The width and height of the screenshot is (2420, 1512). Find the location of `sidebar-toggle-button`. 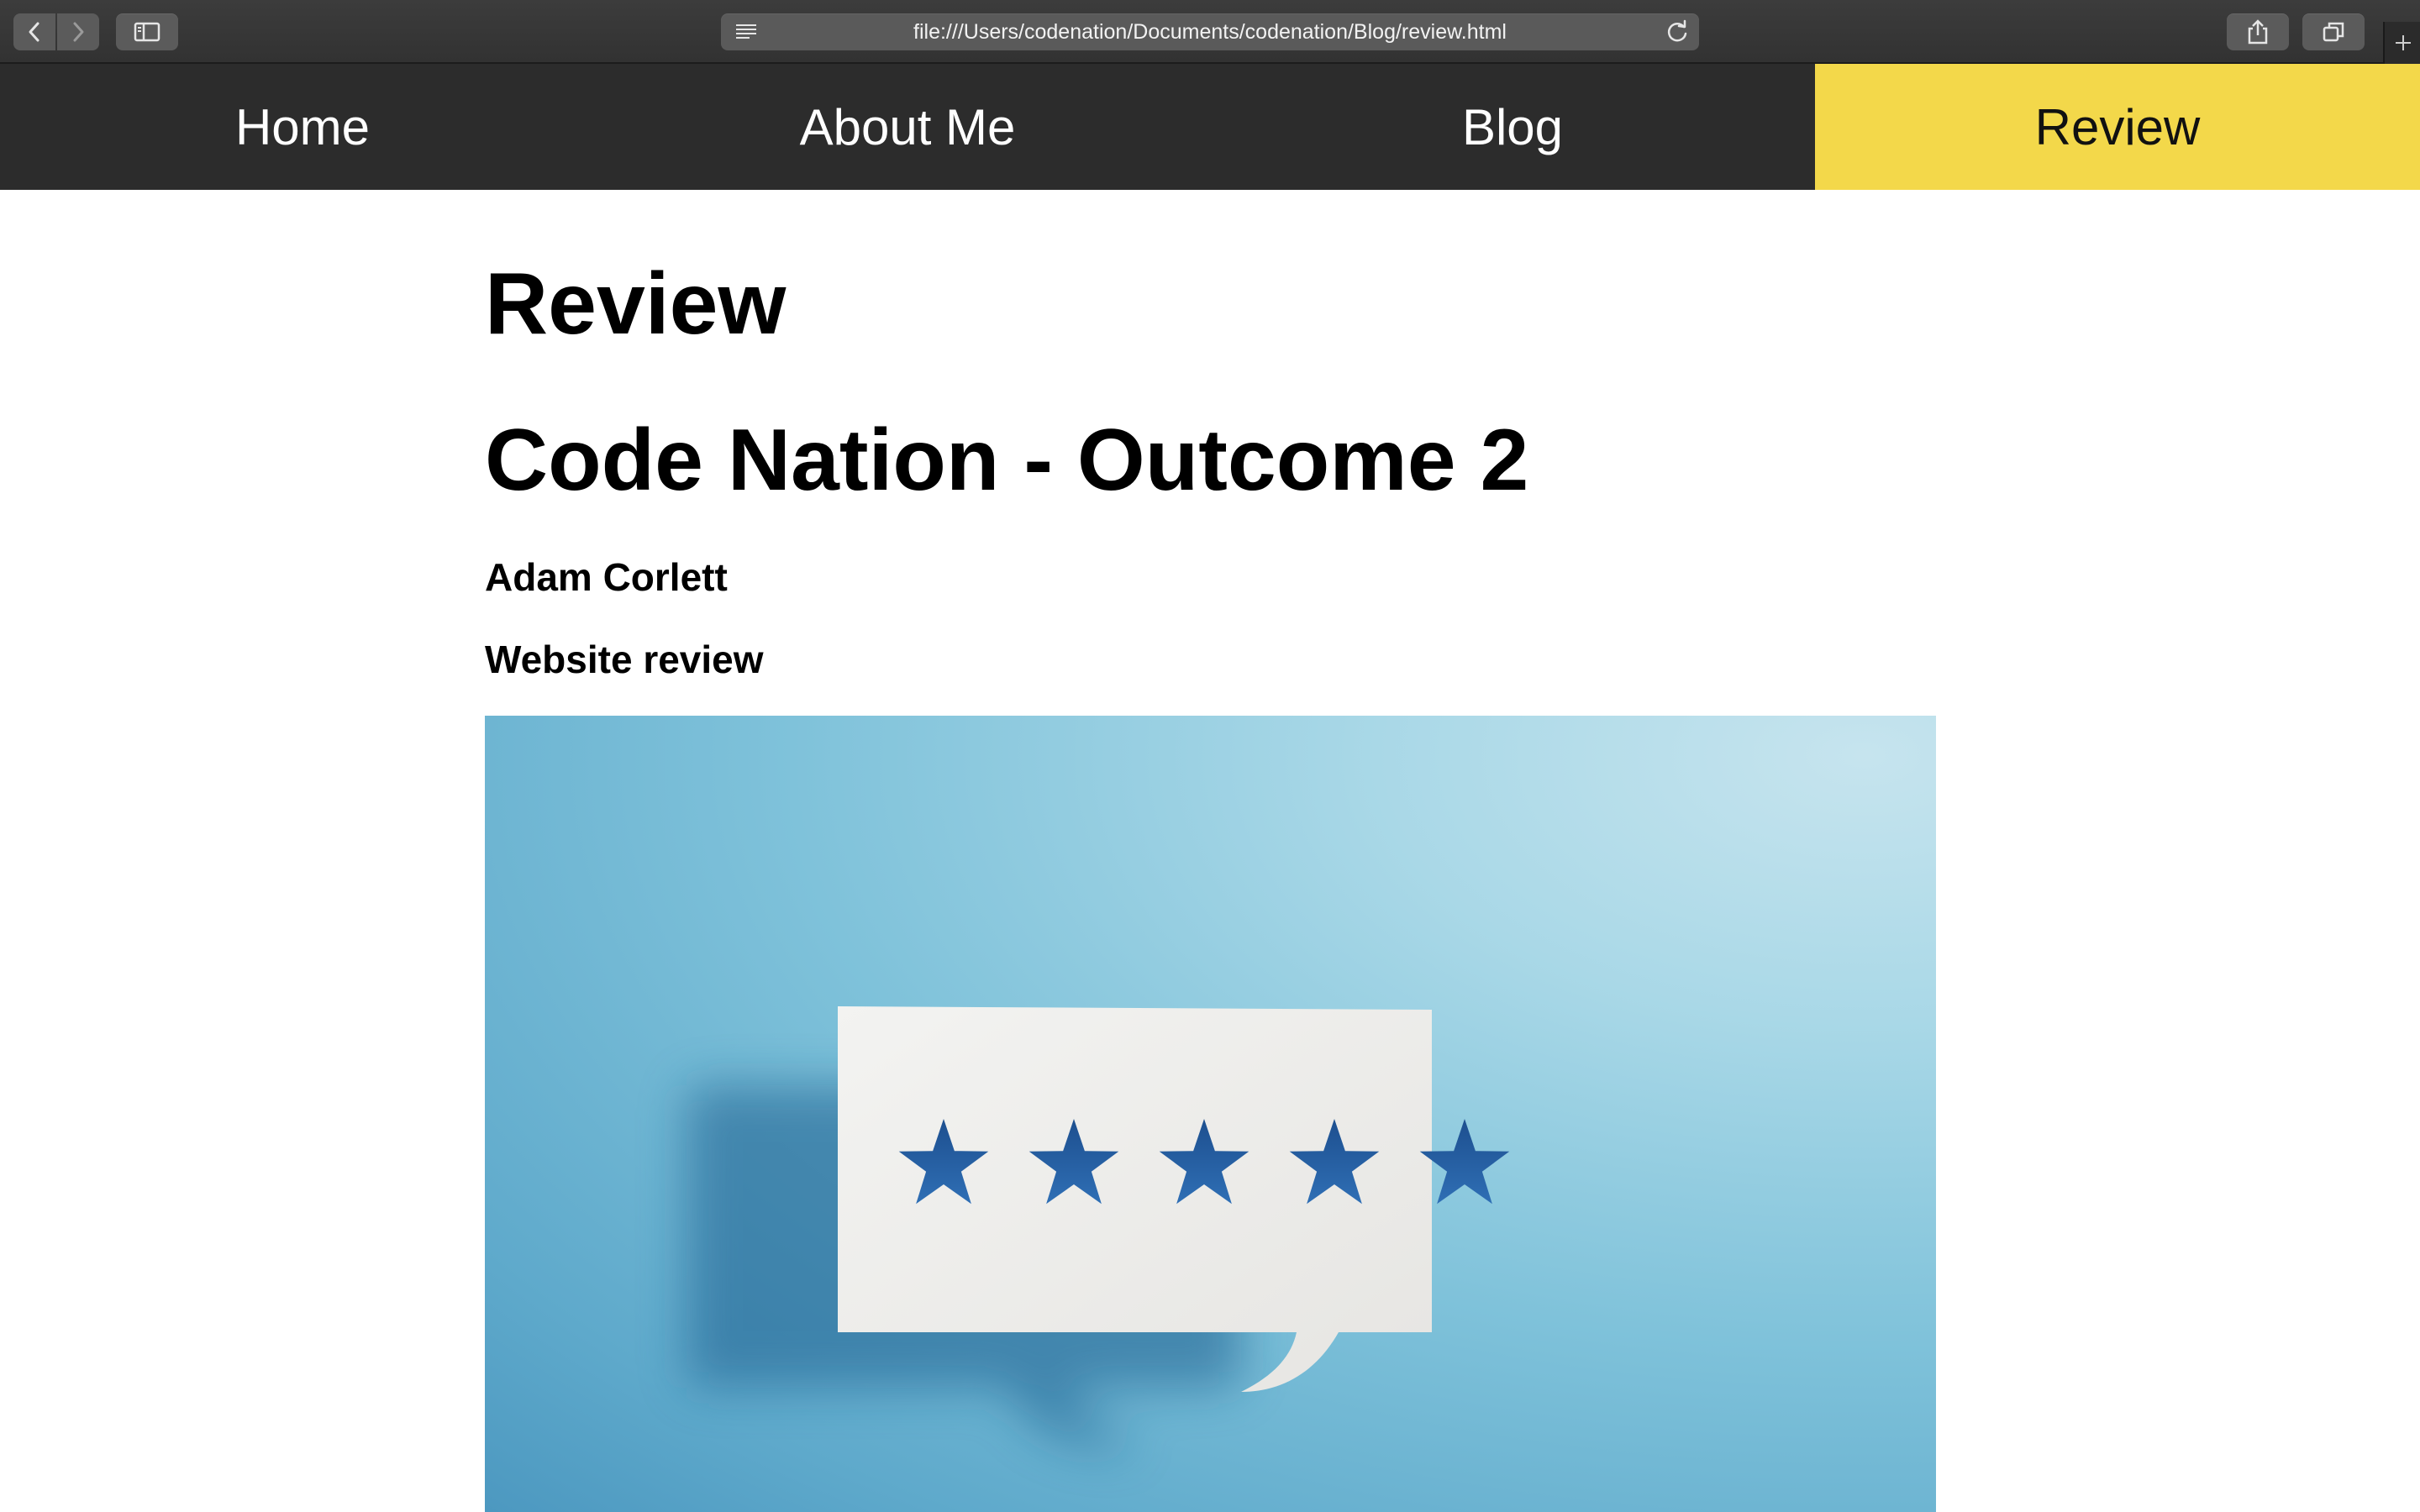

sidebar-toggle-button is located at coordinates (147, 31).